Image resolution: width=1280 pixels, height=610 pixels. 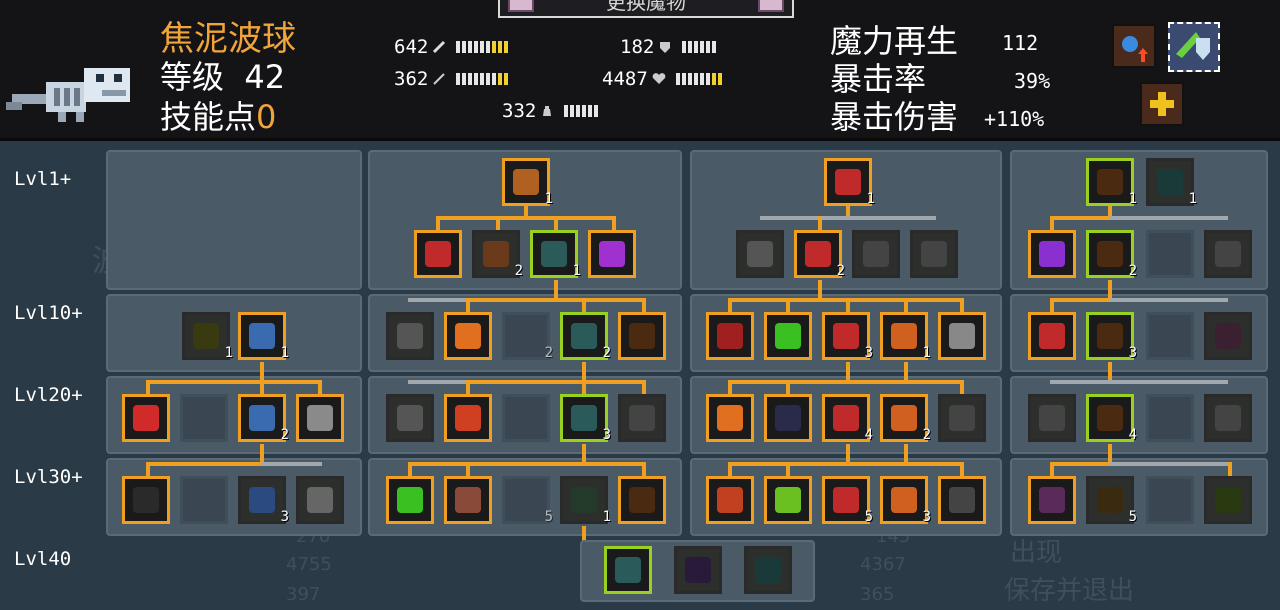 I want to click on skill-node-blue-rune: 1, so click(x=263, y=336).